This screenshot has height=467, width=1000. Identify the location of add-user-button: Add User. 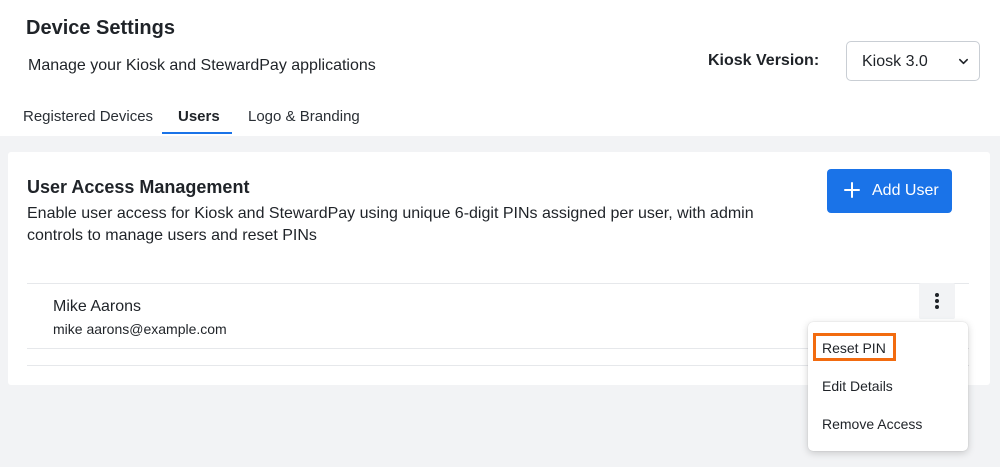
(889, 191).